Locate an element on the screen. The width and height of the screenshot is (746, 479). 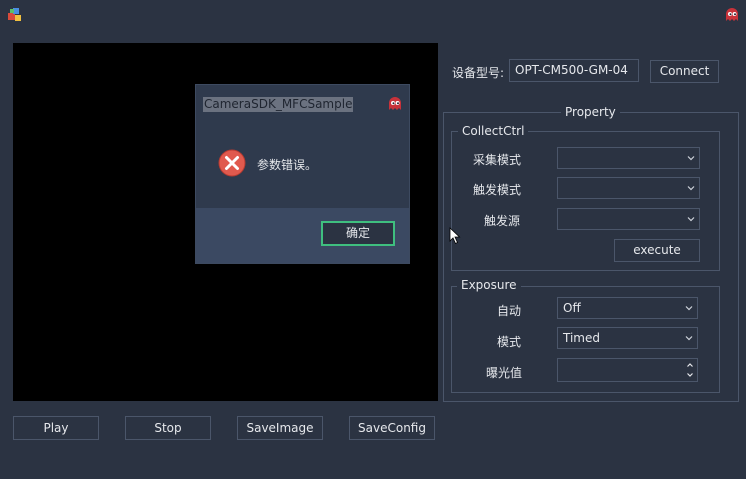
exposure-auto-select: Off is located at coordinates (627, 308).